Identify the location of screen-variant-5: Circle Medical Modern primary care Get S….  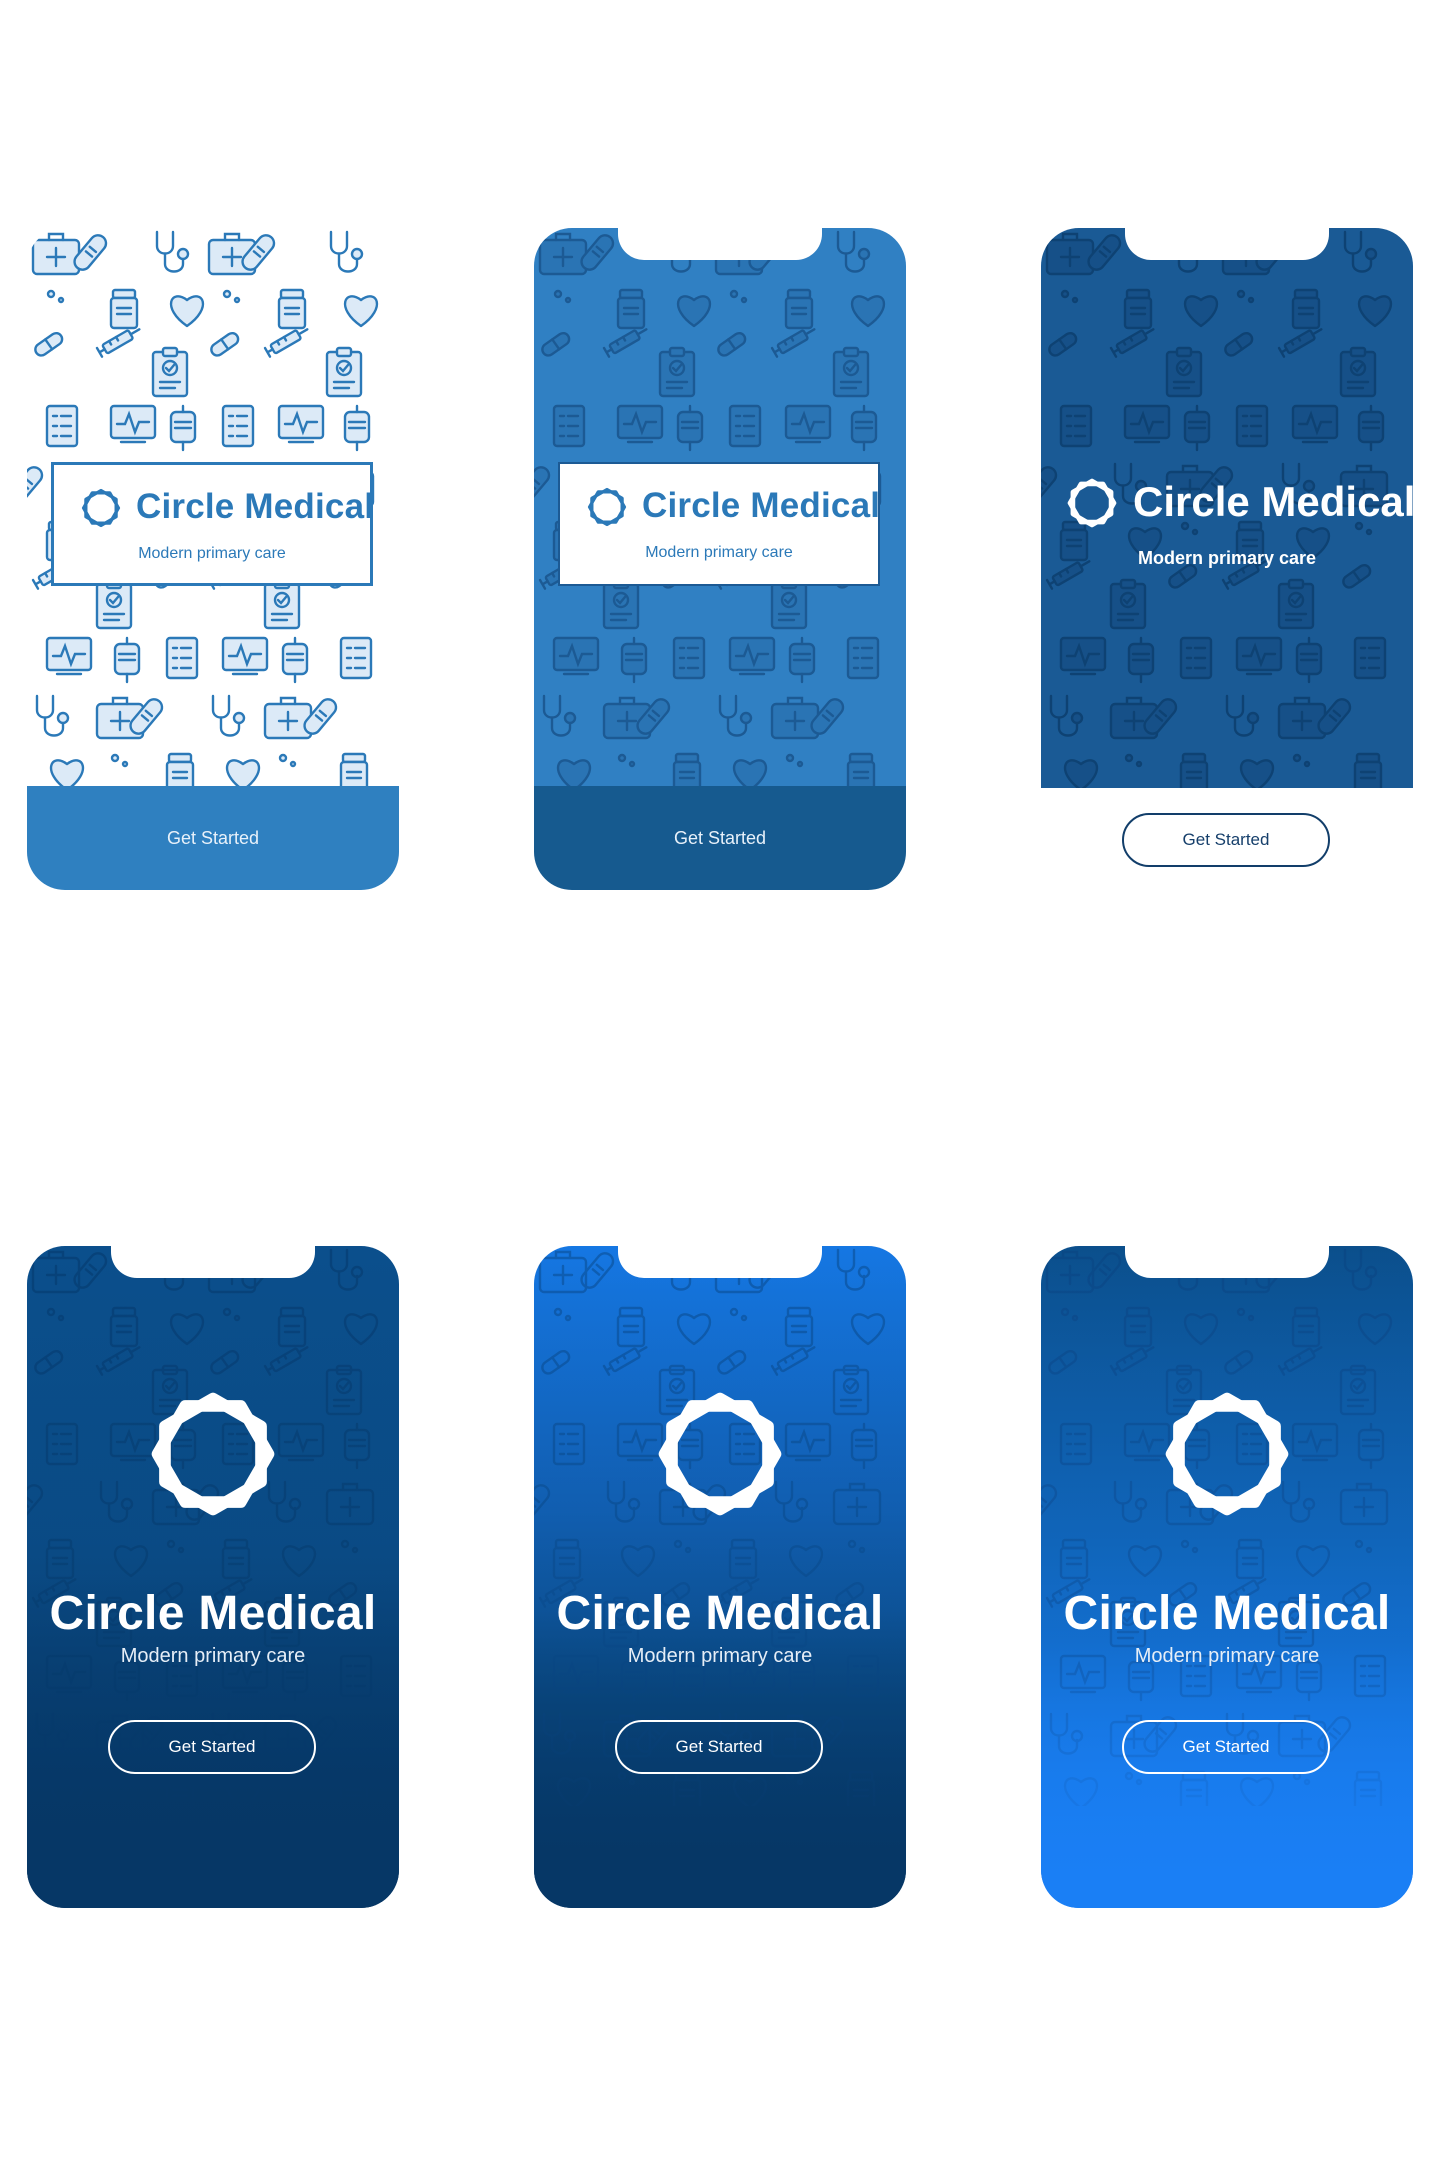
(720, 1577).